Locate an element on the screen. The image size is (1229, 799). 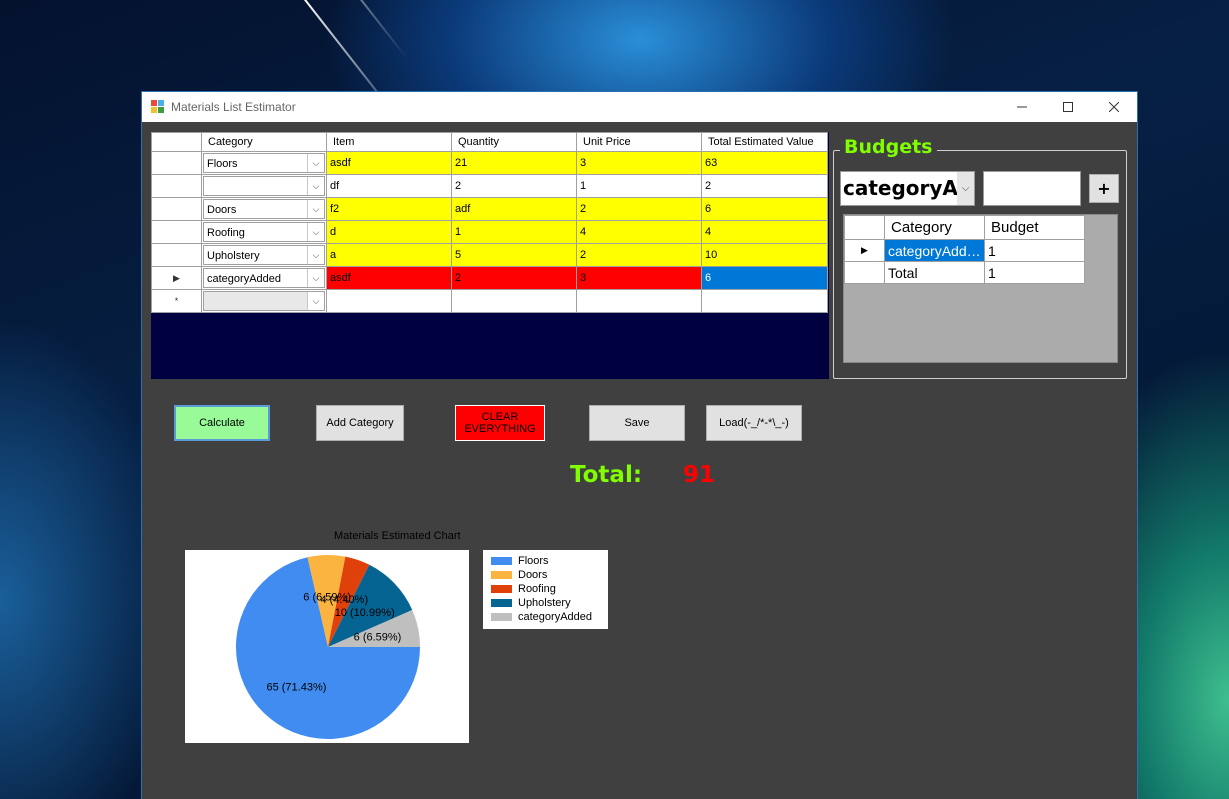
unit-price-cell: 1 is located at coordinates (639, 186).